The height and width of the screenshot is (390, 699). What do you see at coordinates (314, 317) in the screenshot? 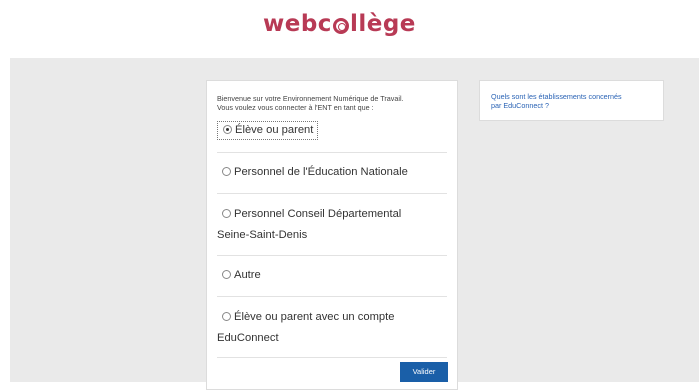
I see `option-label: Élève ou parent avec un compte` at bounding box center [314, 317].